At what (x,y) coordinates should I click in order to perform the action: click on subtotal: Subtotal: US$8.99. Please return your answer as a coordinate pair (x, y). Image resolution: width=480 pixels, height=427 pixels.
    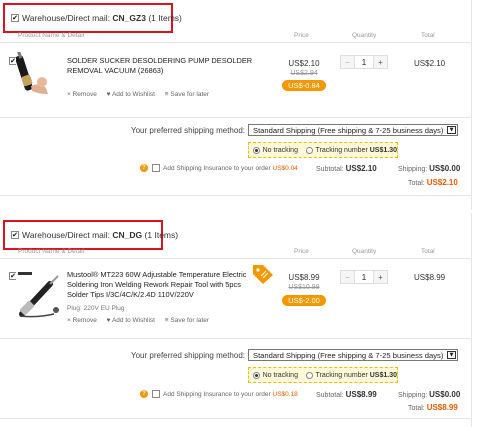
    Looking at the image, I should click on (346, 394).